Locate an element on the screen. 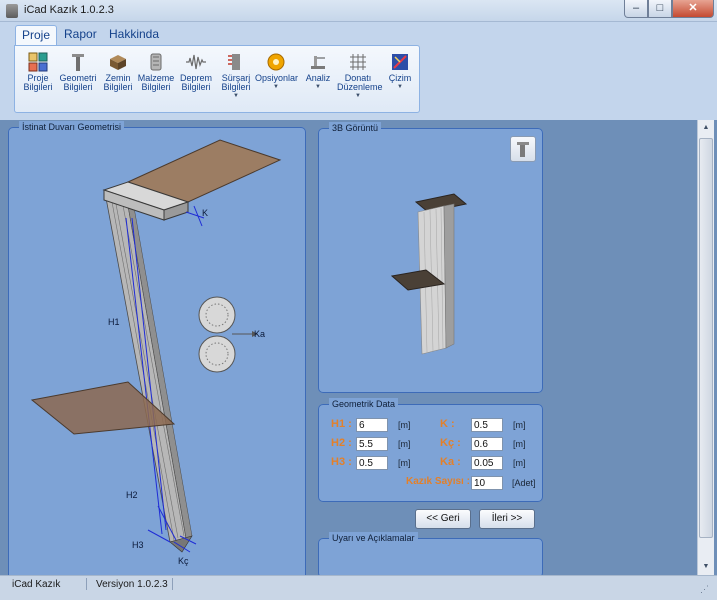 This screenshot has height=600, width=717. vertical-scrollbar: ▲ ▼ is located at coordinates (705, 347).